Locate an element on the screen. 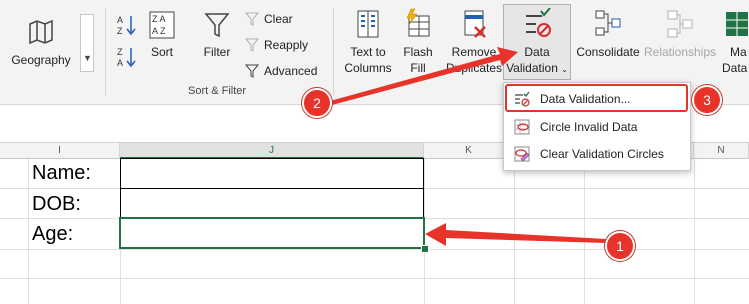  data-validation-label-2: Validation is located at coordinates (532, 68).